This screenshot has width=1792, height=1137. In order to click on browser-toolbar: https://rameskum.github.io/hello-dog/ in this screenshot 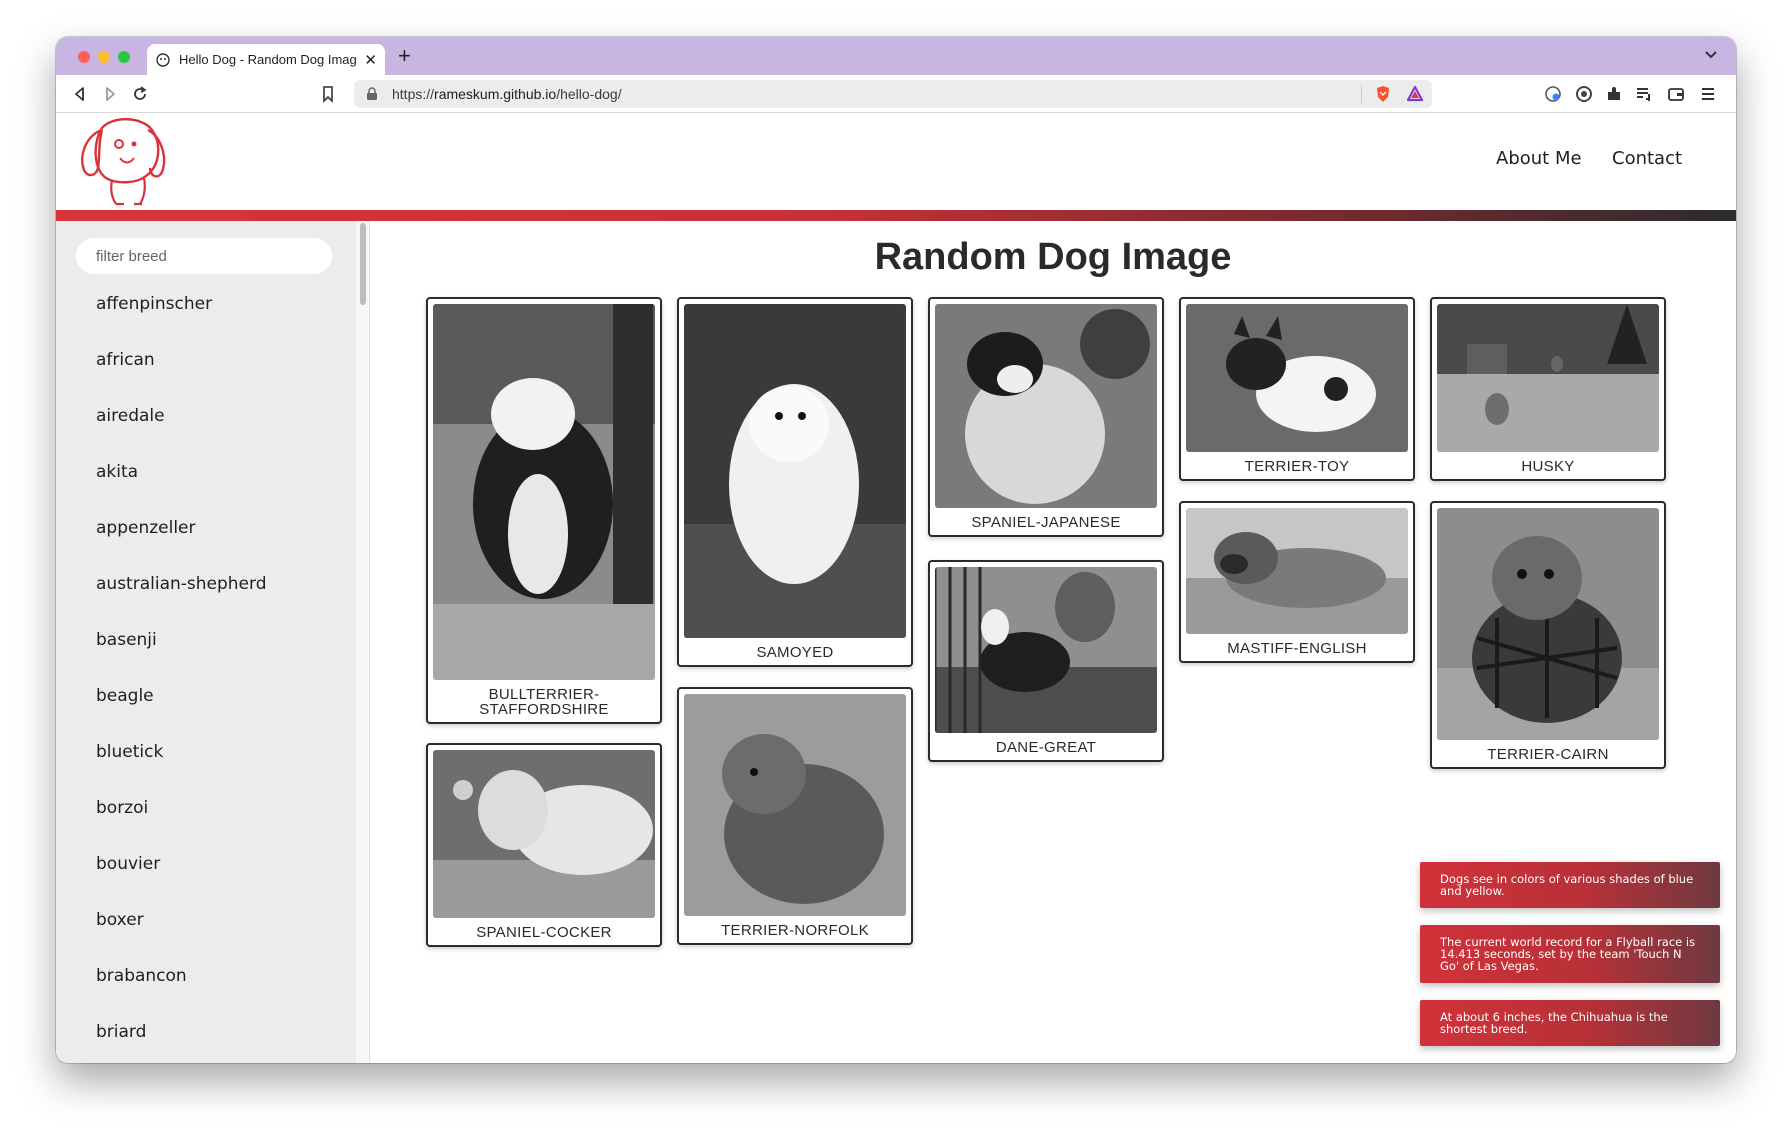, I will do `click(896, 94)`.